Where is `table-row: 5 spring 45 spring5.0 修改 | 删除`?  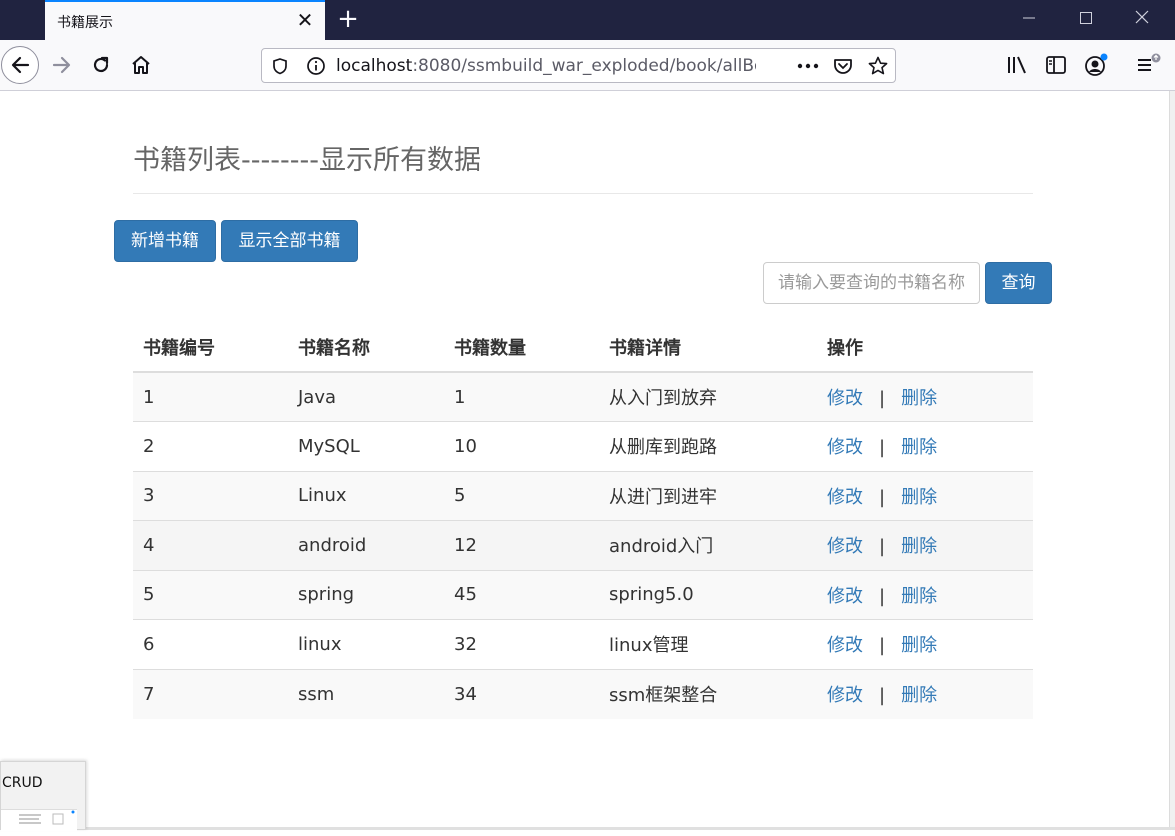
table-row: 5 spring 45 spring5.0 修改 | 删除 is located at coordinates (583, 594).